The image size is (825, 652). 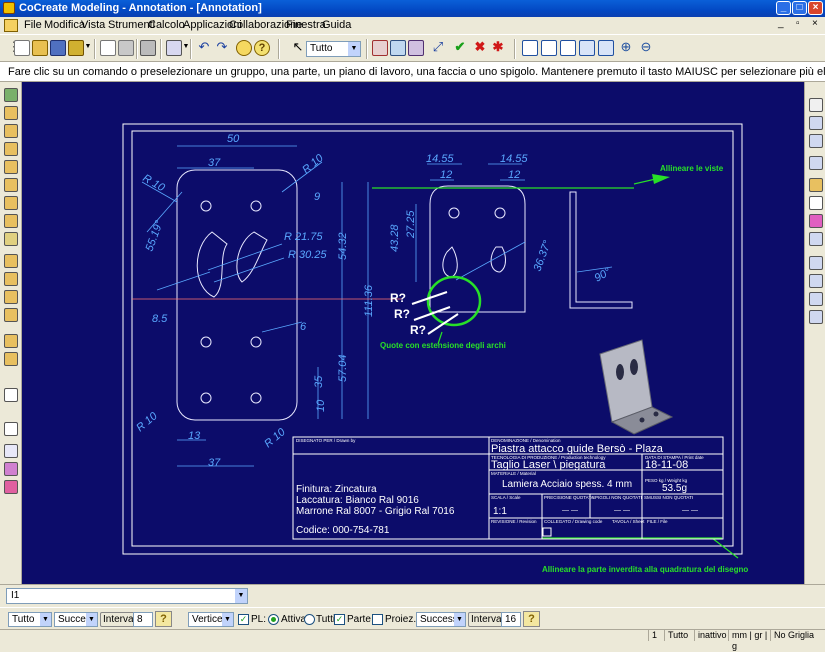 I want to click on menu-vista: Vista, so click(x=93, y=25).